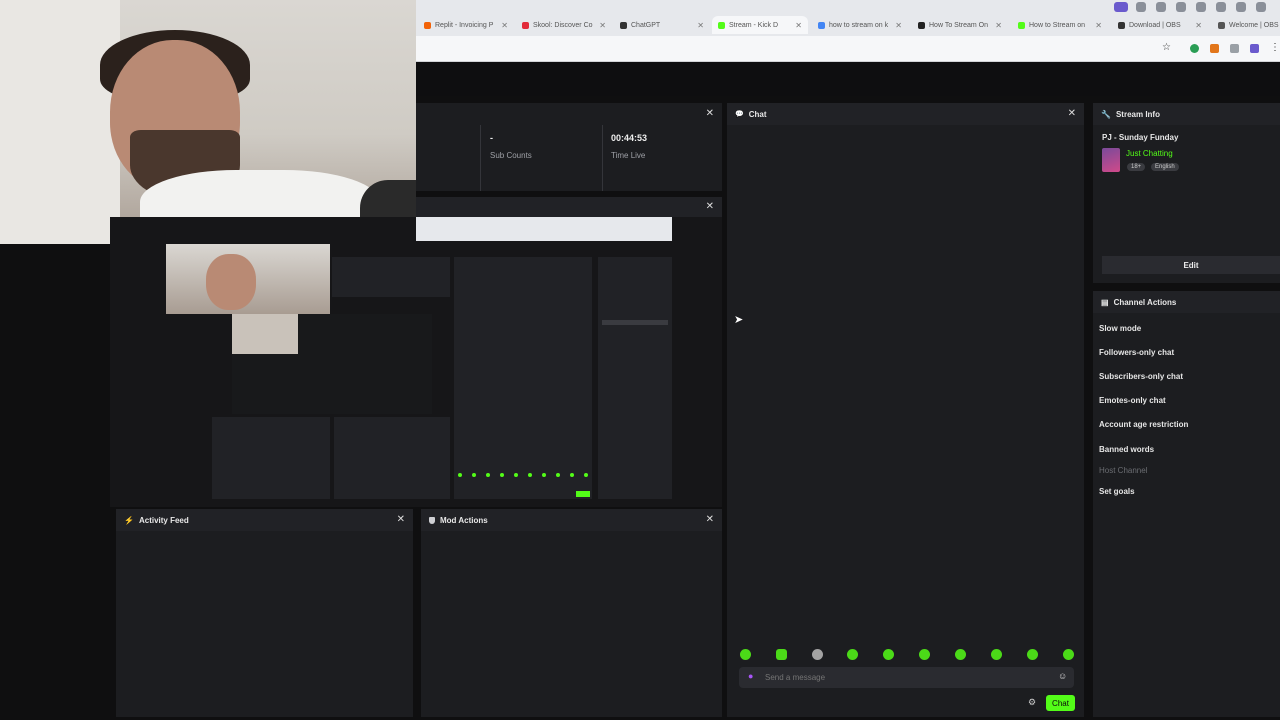 The height and width of the screenshot is (720, 1280). Describe the element at coordinates (1137, 114) in the screenshot. I see `stream-info-title: Stream Info` at that location.